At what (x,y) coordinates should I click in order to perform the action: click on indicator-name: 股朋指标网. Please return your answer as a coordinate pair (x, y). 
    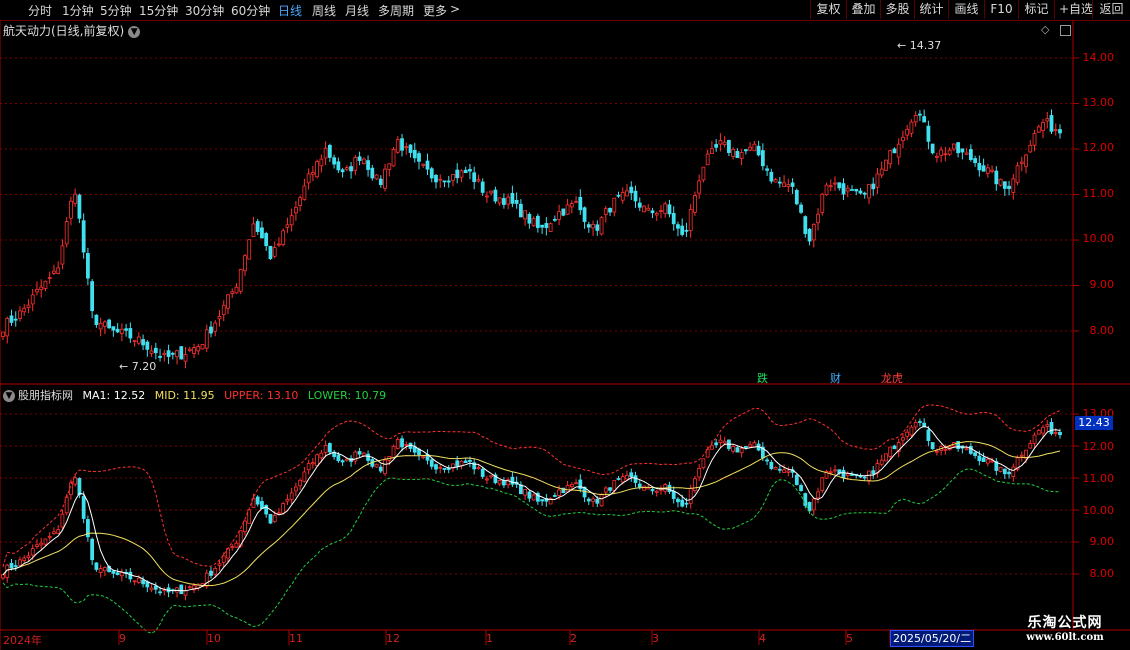
    Looking at the image, I should click on (45, 395).